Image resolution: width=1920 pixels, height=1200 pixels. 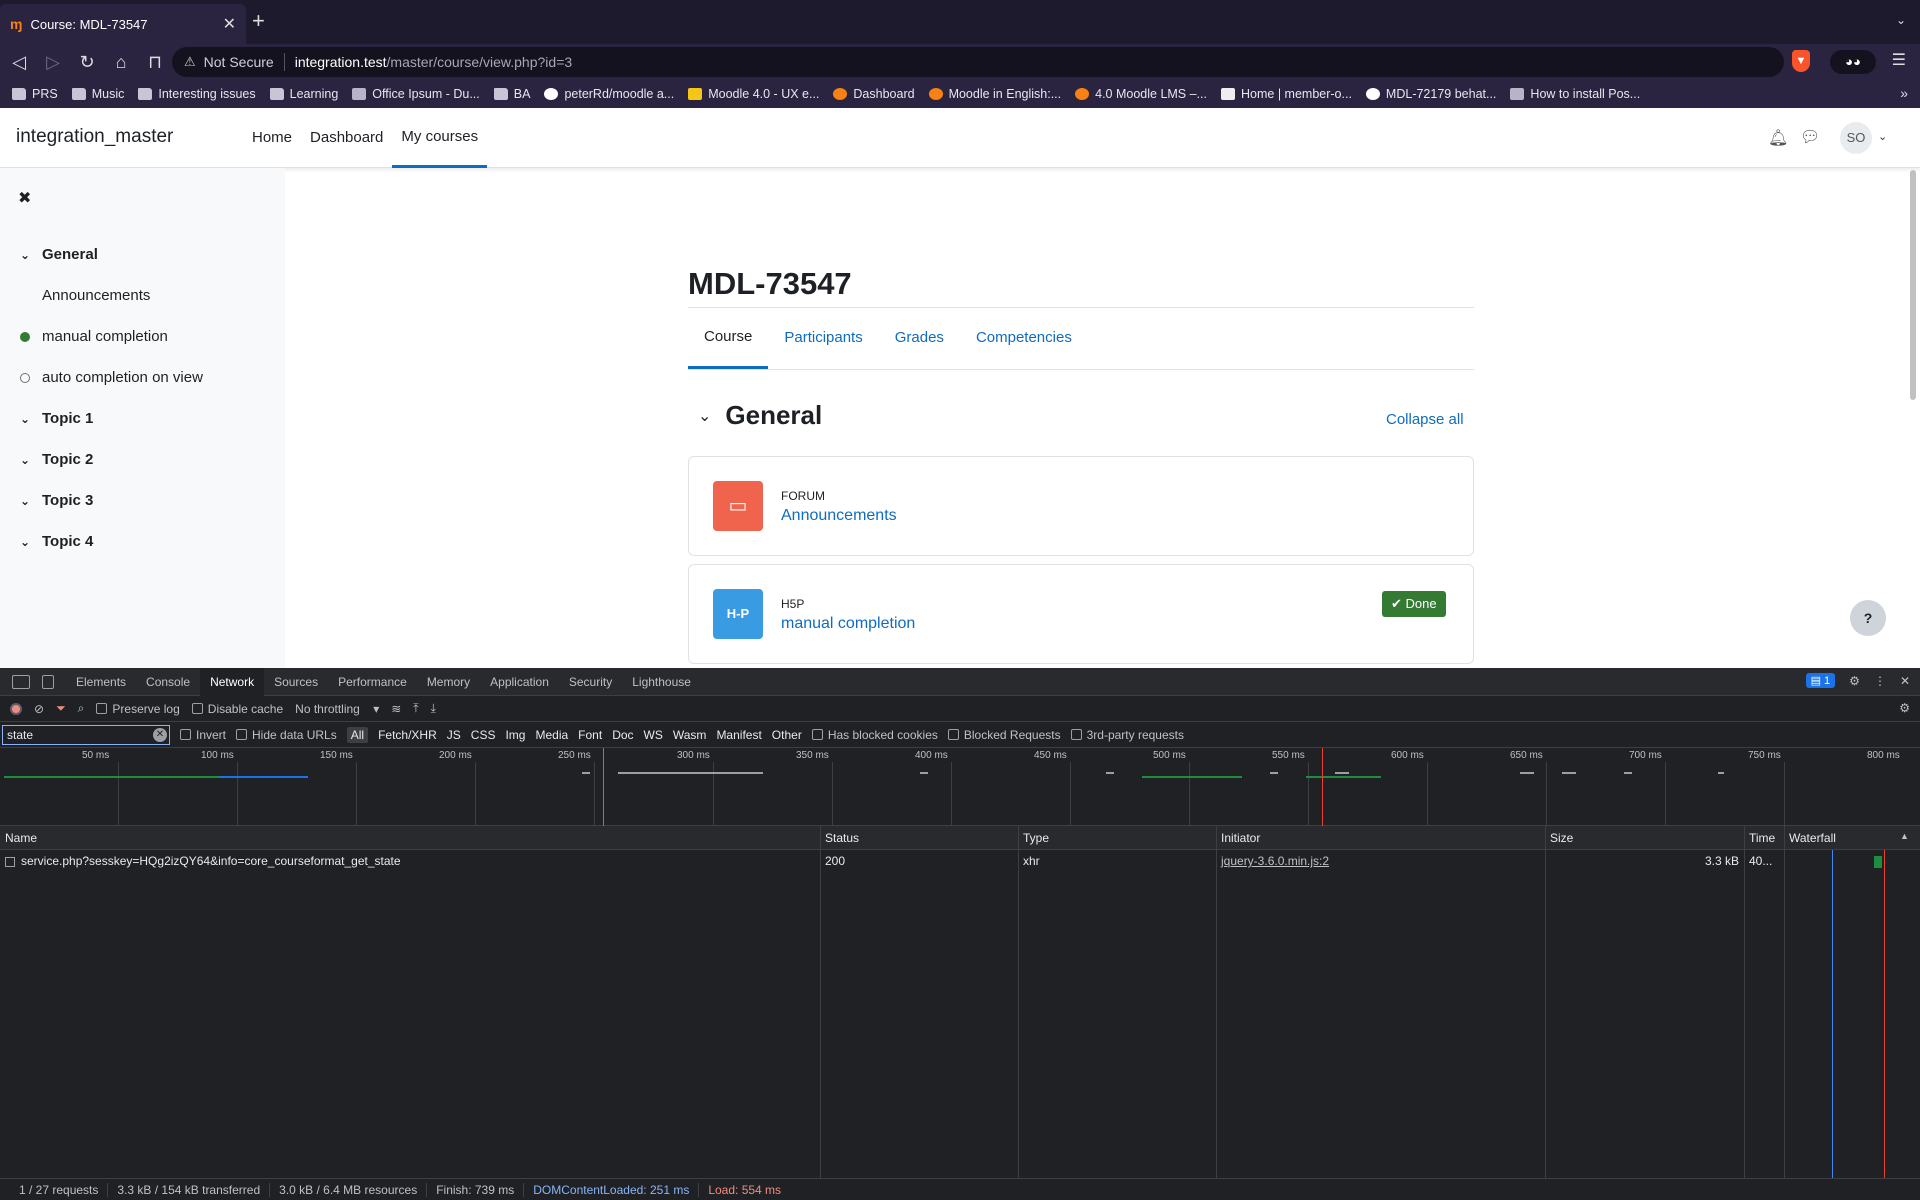 I want to click on column-header-status: Status, so click(x=919, y=838).